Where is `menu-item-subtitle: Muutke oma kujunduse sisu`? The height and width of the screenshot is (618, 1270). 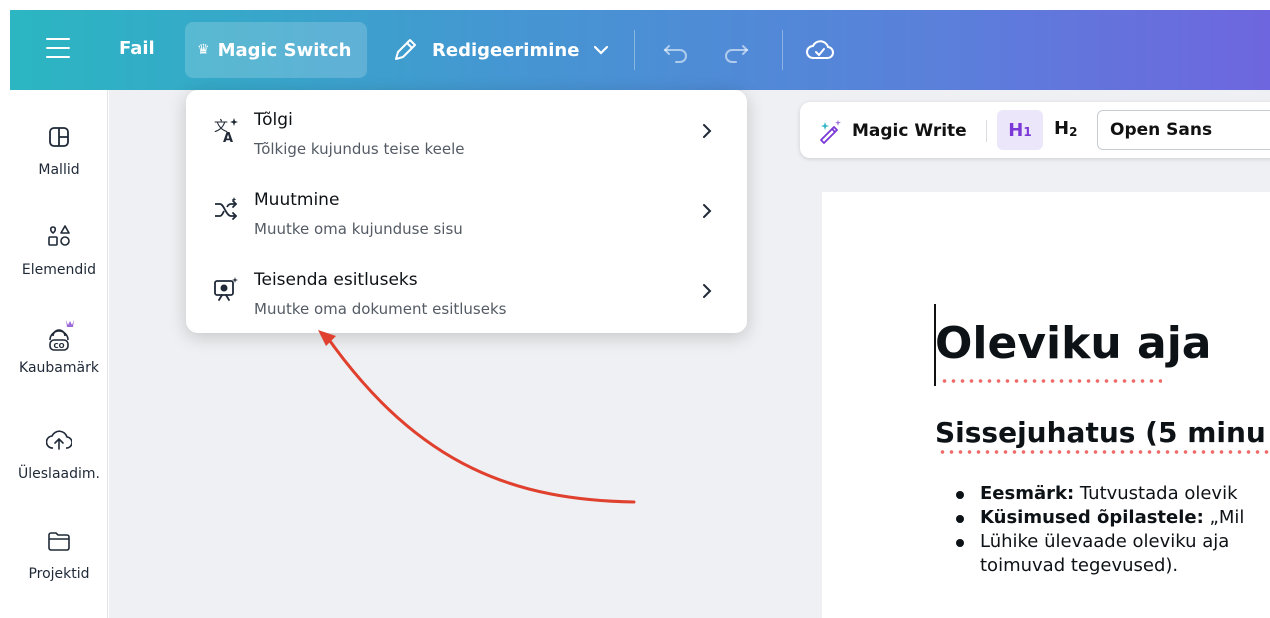 menu-item-subtitle: Muutke oma kujunduse sisu is located at coordinates (358, 229).